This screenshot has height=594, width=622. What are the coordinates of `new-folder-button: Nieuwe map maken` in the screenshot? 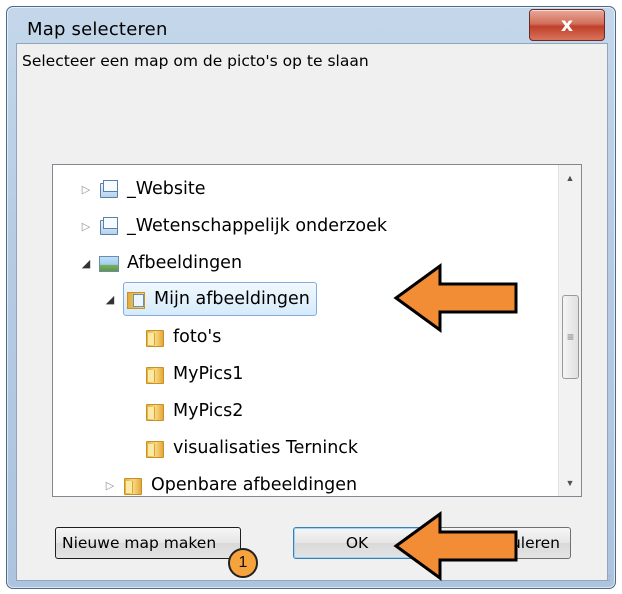 It's located at (148, 543).